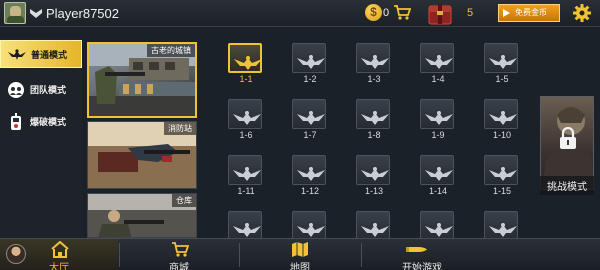  I want to click on map-label: 古老的城镇, so click(171, 50).